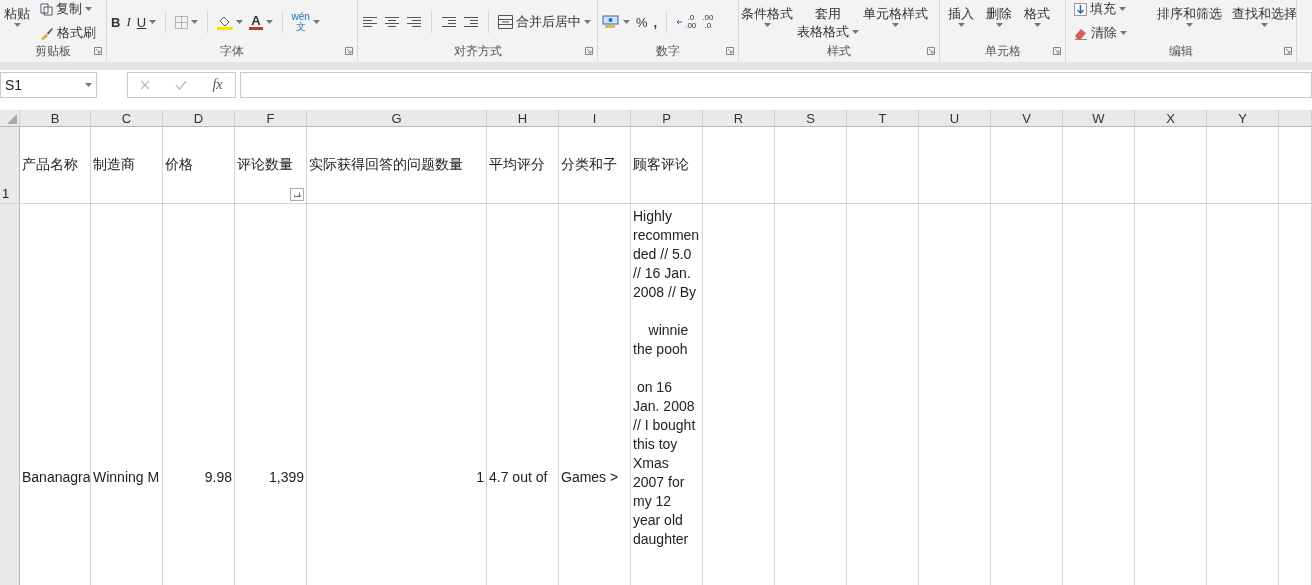  I want to click on number-format-button, so click(616, 22).